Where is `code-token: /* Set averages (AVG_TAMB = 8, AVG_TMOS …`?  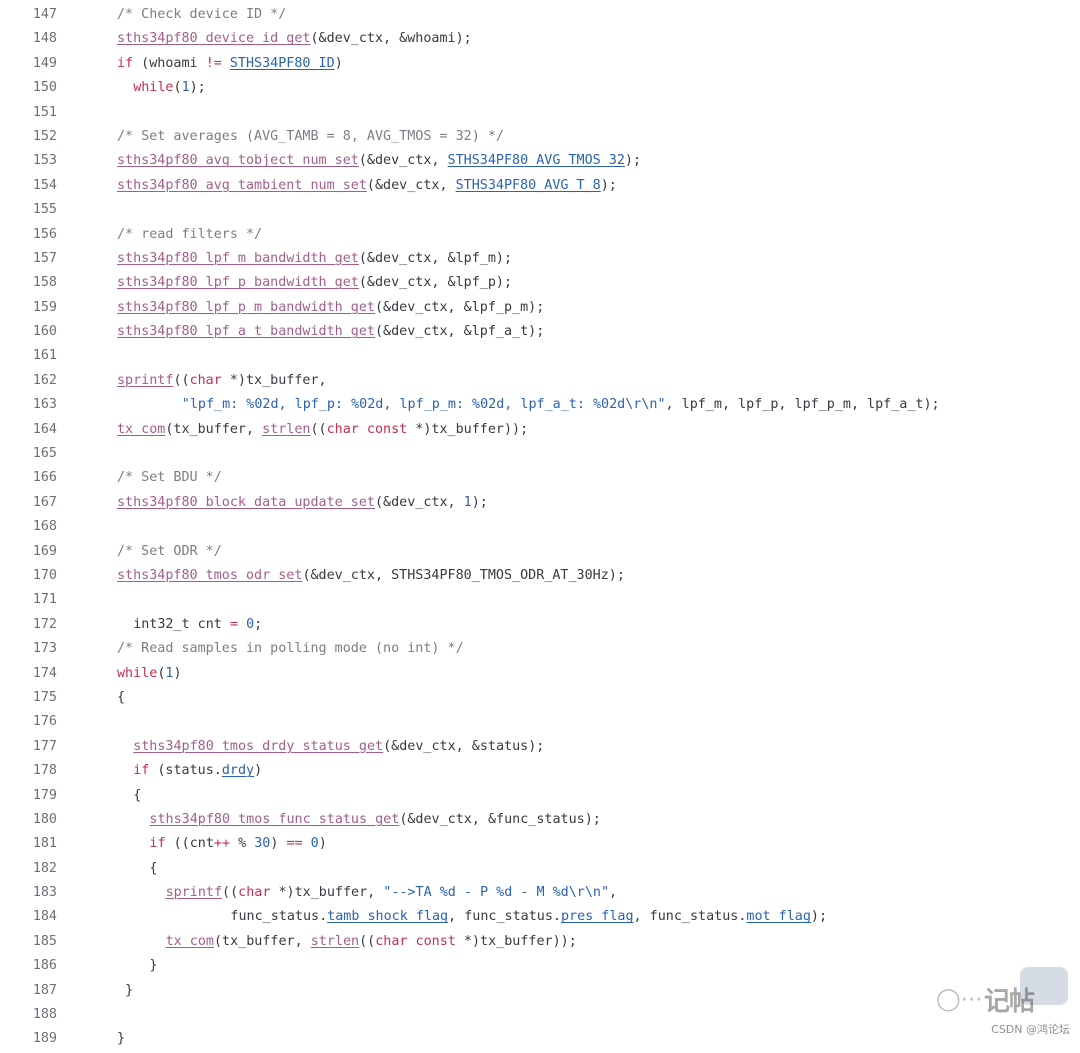 code-token: /* Set averages (AVG_TAMB = 8, AVG_TMOS … is located at coordinates (310, 136).